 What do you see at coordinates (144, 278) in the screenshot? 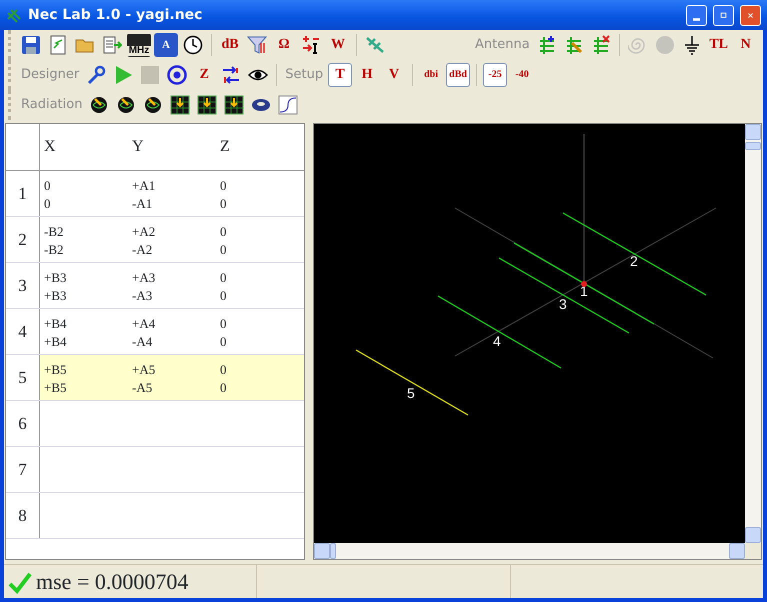
I see `table-cell-text: +A3` at bounding box center [144, 278].